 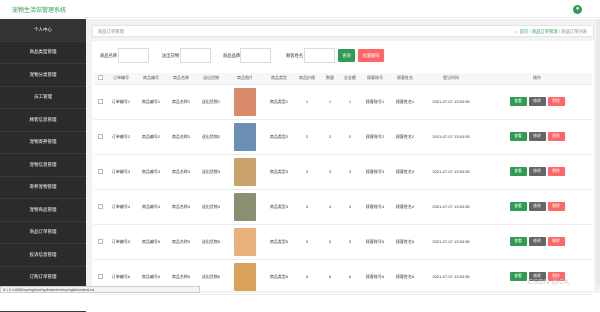 What do you see at coordinates (195, 55) in the screenshot?
I see `shipped-goods-input` at bounding box center [195, 55].